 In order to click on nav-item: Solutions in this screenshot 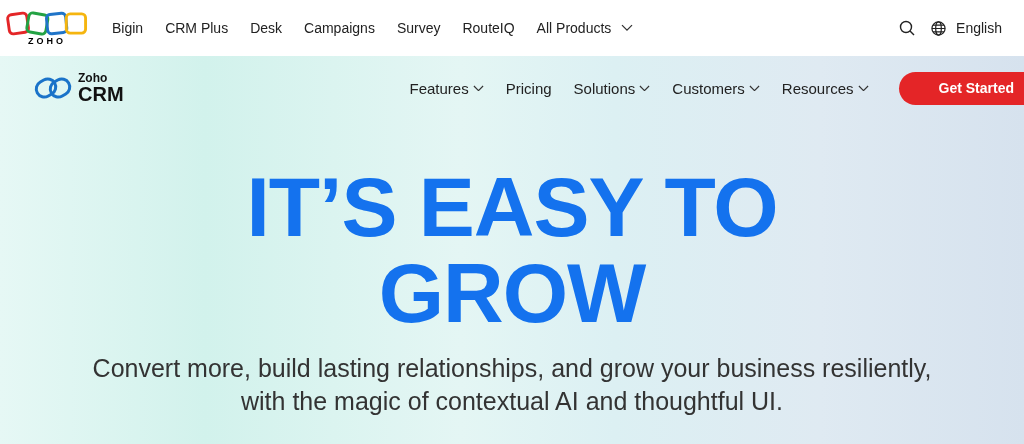, I will do `click(612, 88)`.